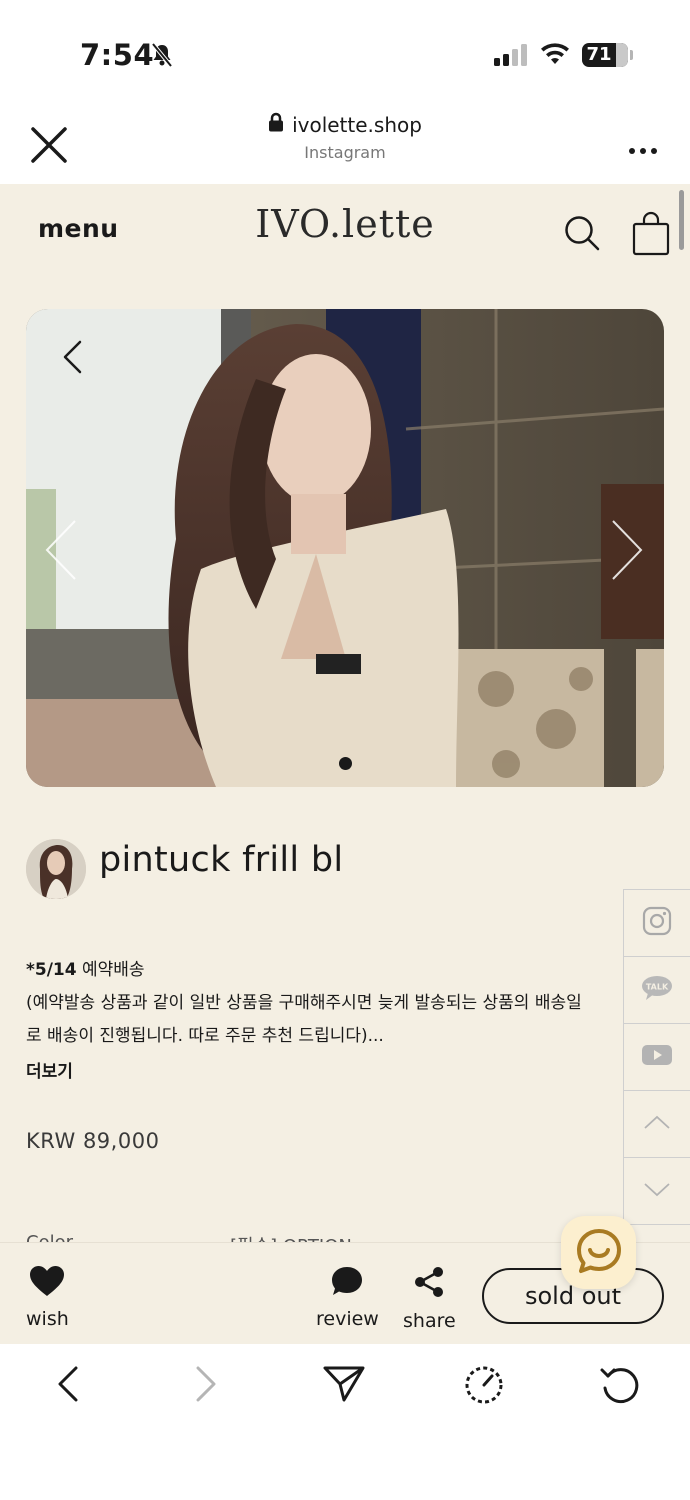 The height and width of the screenshot is (1500, 690). What do you see at coordinates (61, 552) in the screenshot?
I see `slide-prev-icon` at bounding box center [61, 552].